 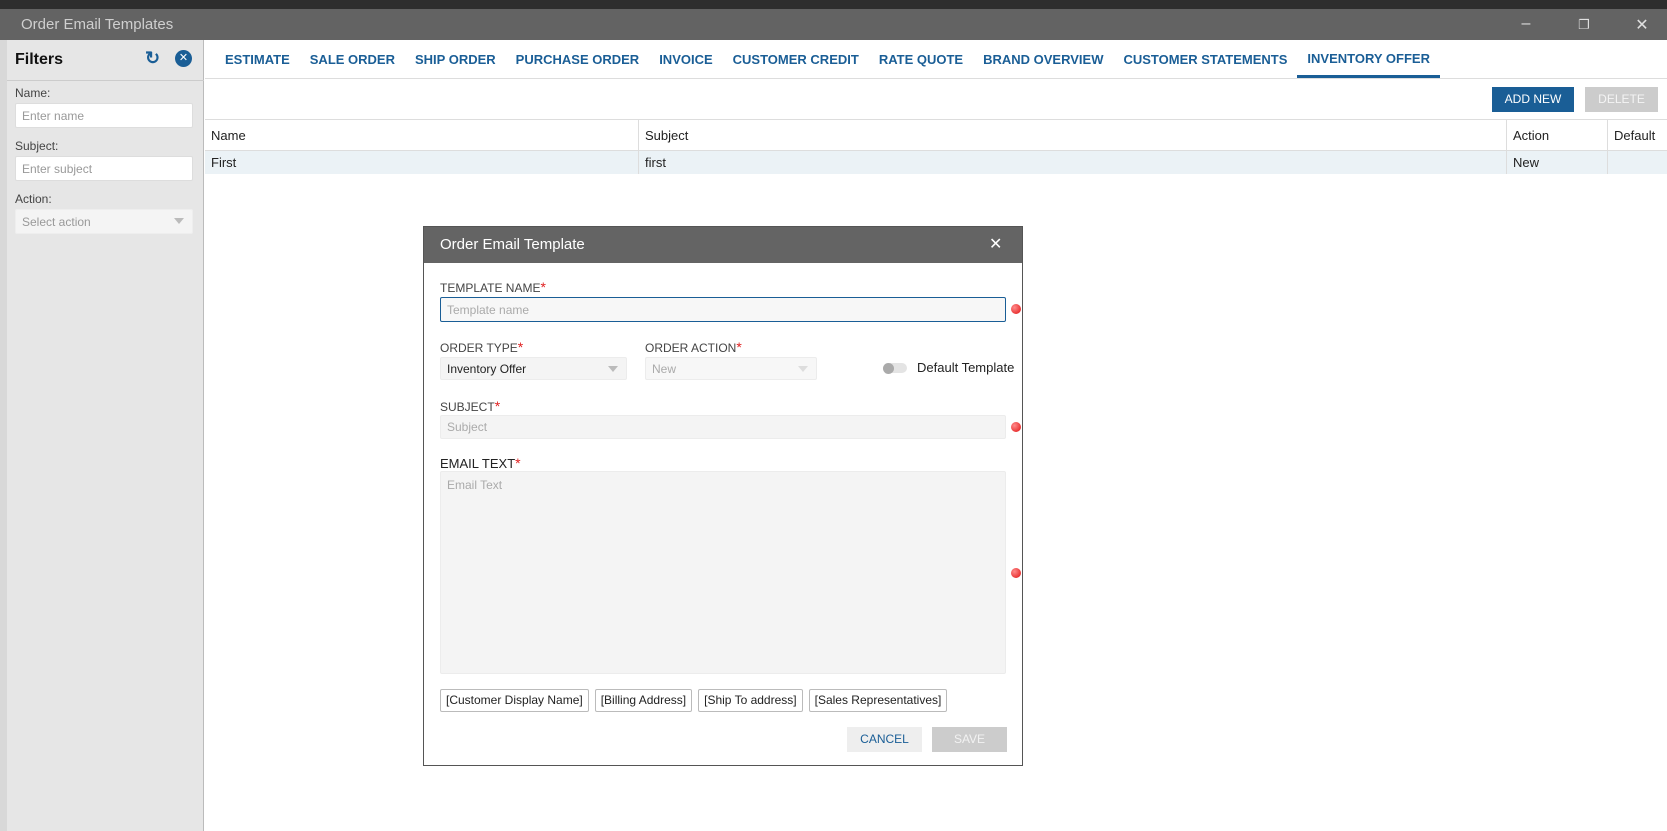 What do you see at coordinates (1043, 59) in the screenshot?
I see `tab-brand-overview: BRAND OVERVIEW` at bounding box center [1043, 59].